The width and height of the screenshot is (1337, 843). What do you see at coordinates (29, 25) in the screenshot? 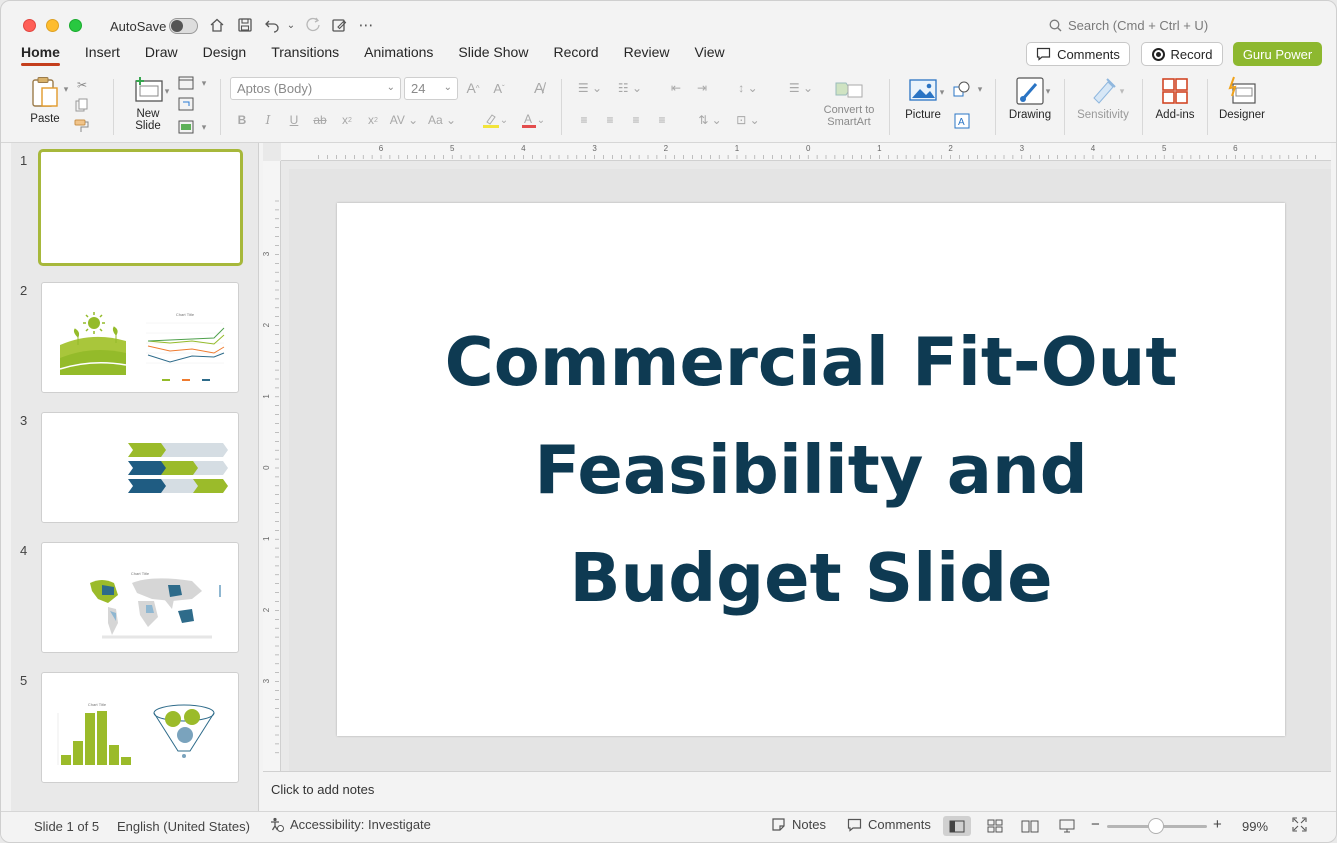
I see `close-window-button` at bounding box center [29, 25].